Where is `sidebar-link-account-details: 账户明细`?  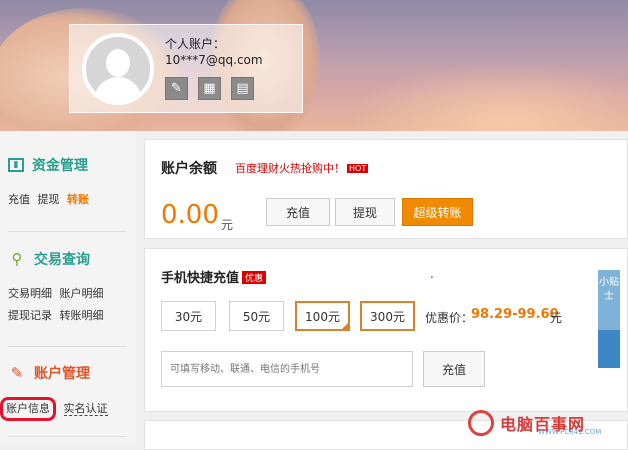 sidebar-link-account-details: 账户明细 is located at coordinates (82, 293).